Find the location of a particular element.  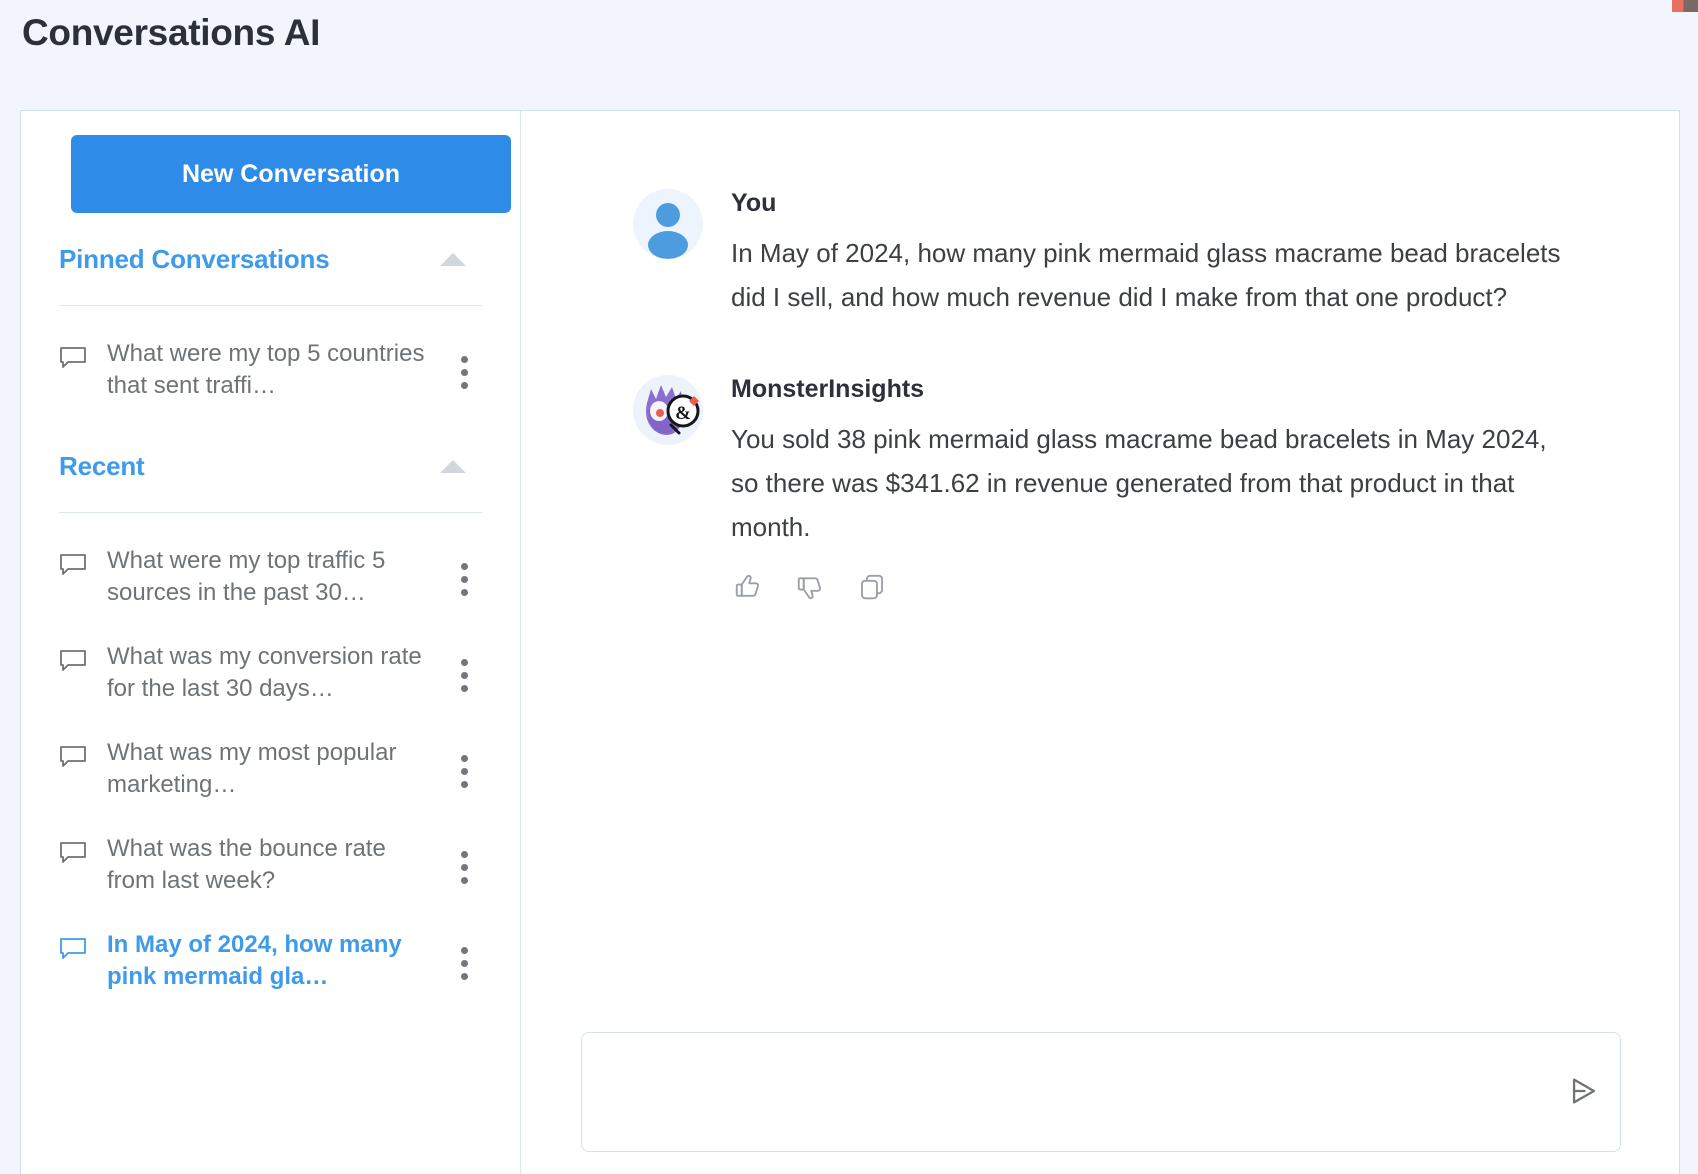

user-avatar-icon is located at coordinates (668, 224).